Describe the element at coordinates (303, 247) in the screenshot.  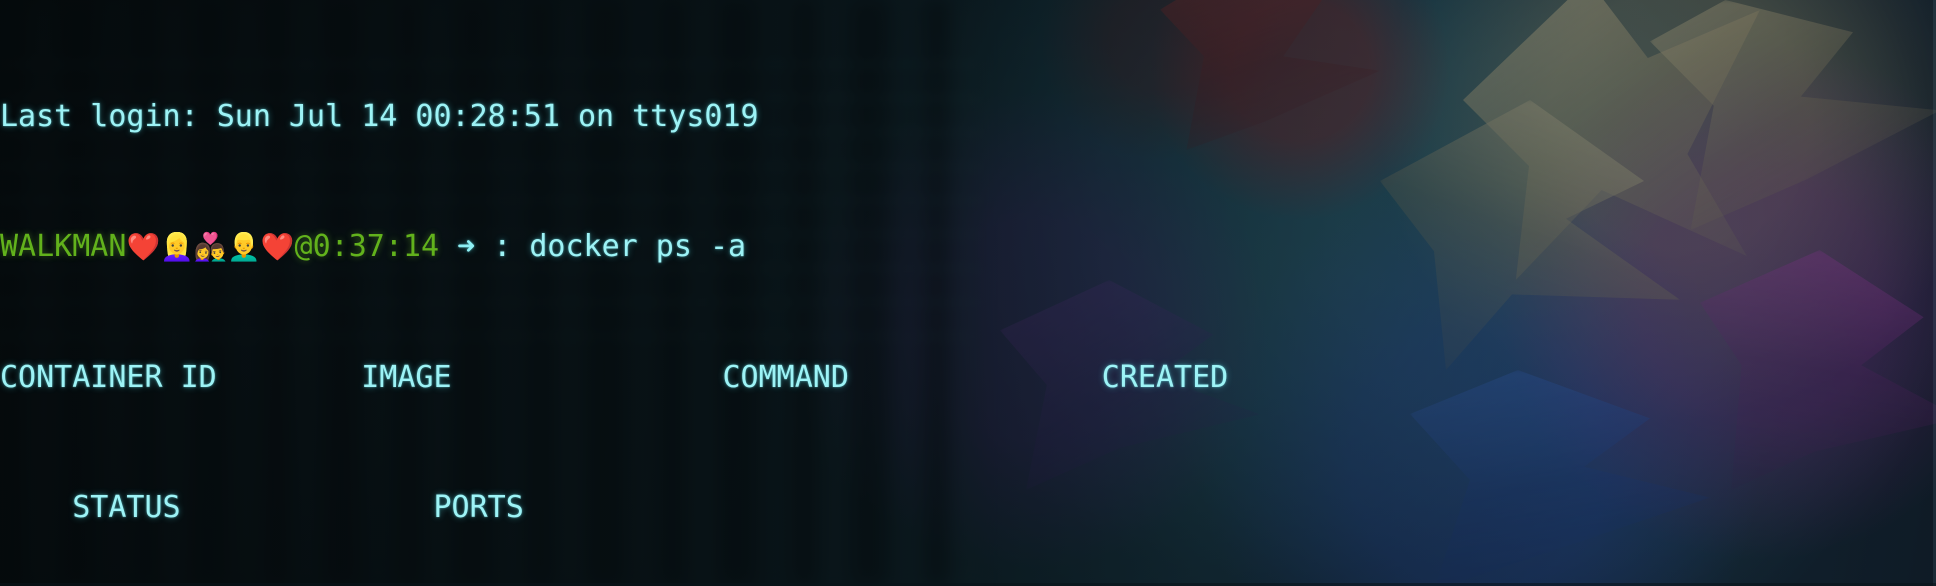
I see `prompt-at: @` at that location.